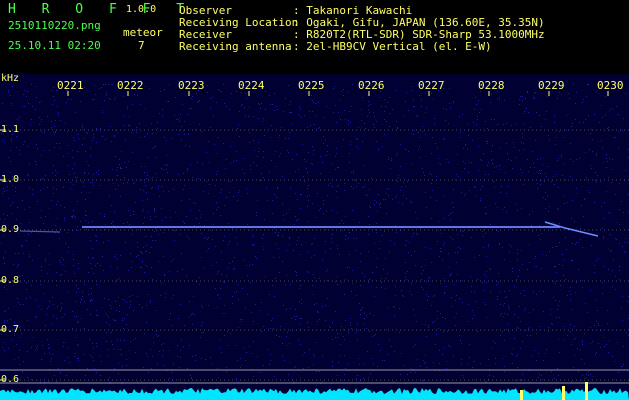 The height and width of the screenshot is (400, 629). Describe the element at coordinates (431, 85) in the screenshot. I see `x-tick-label: 0227` at that location.